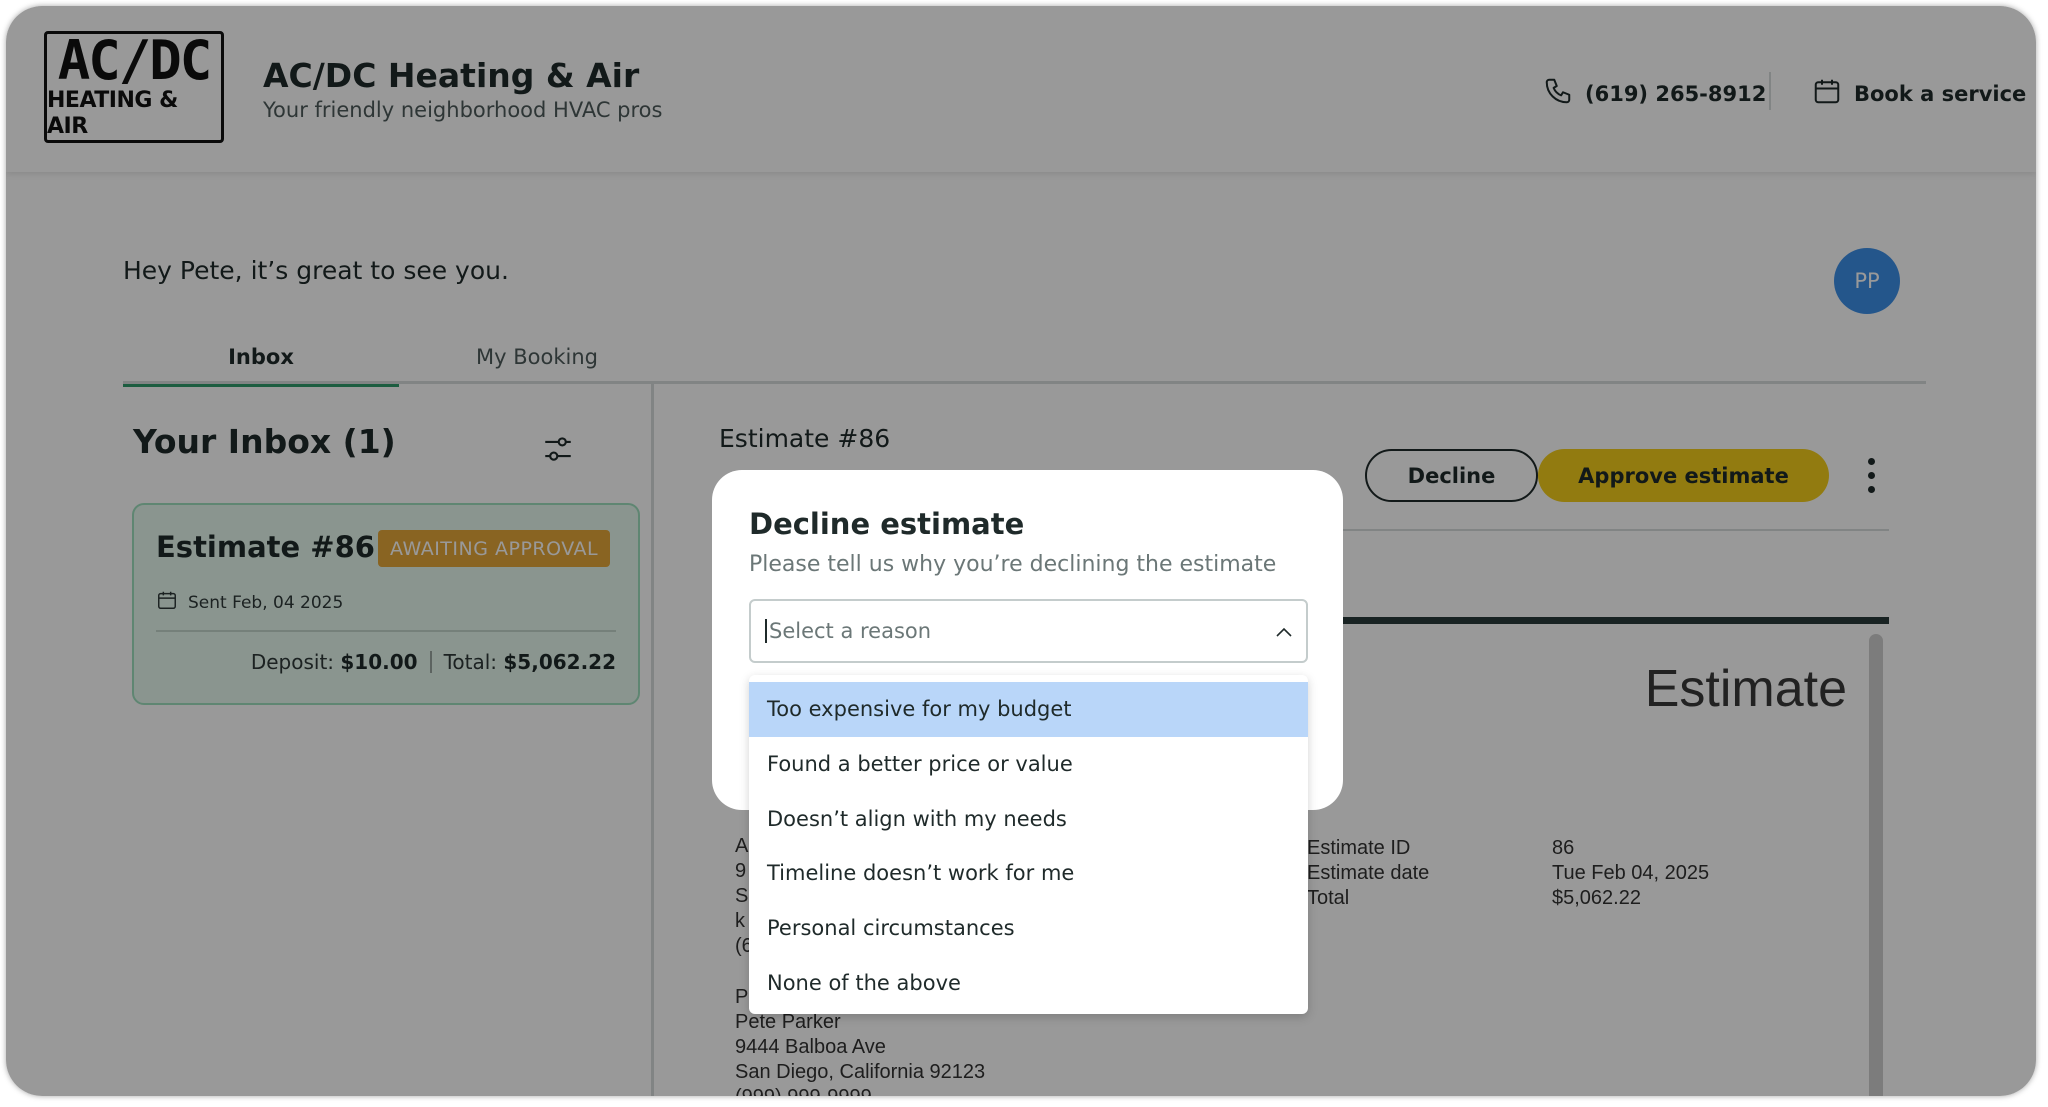 The width and height of the screenshot is (2048, 1107). Describe the element at coordinates (1028, 631) in the screenshot. I see `reason-select: Select a reason` at that location.